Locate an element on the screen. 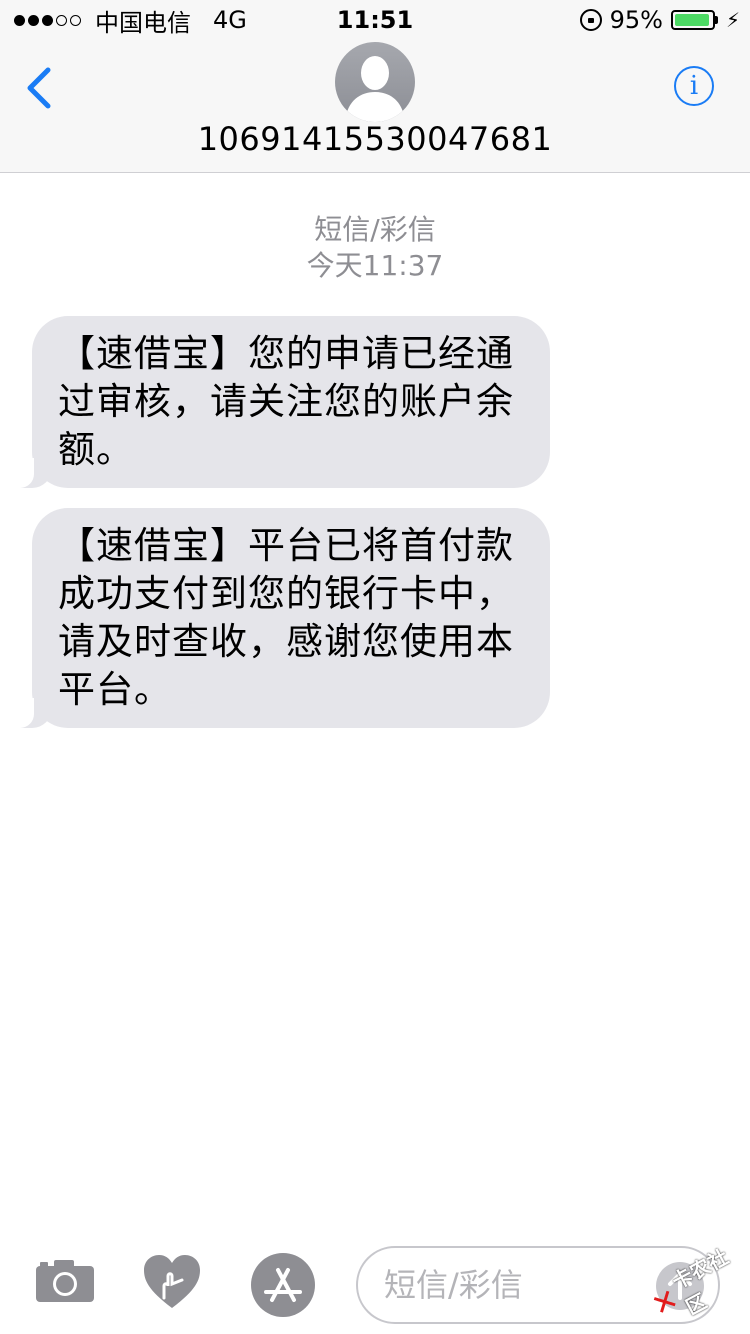 This screenshot has height=1334, width=750. battery-percent: 95% is located at coordinates (636, 20).